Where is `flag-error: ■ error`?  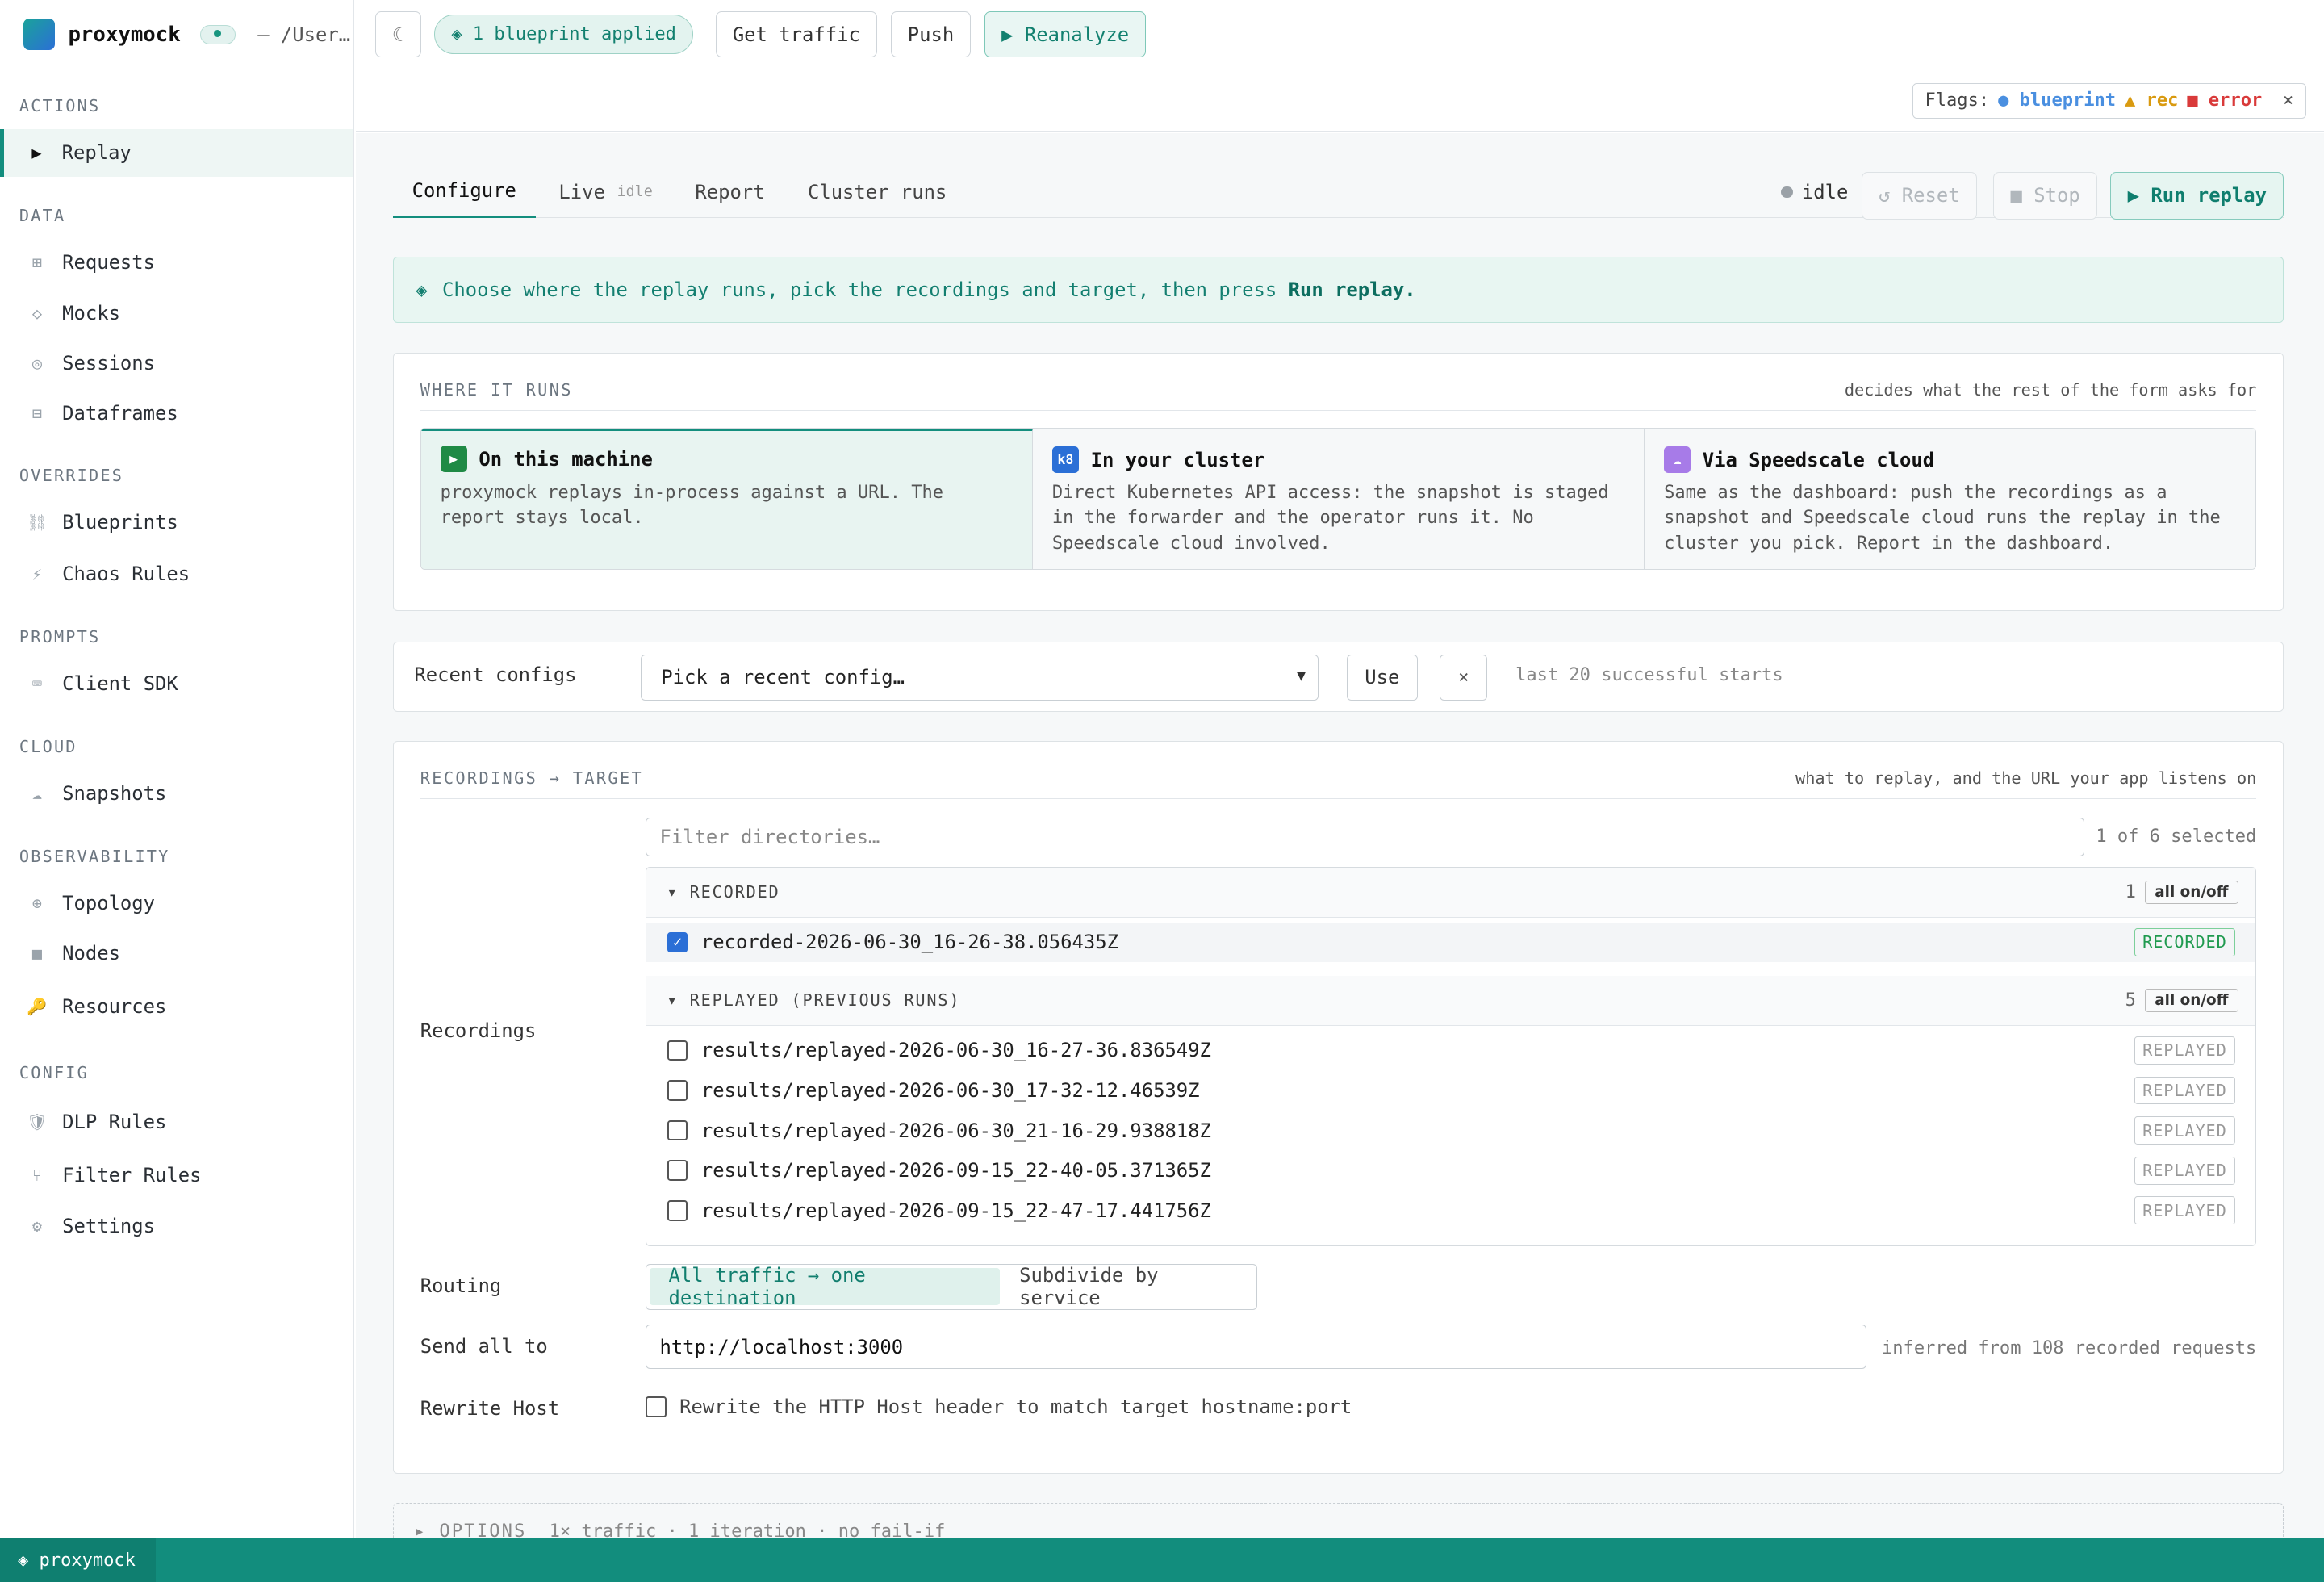 flag-error: ■ error is located at coordinates (2224, 100).